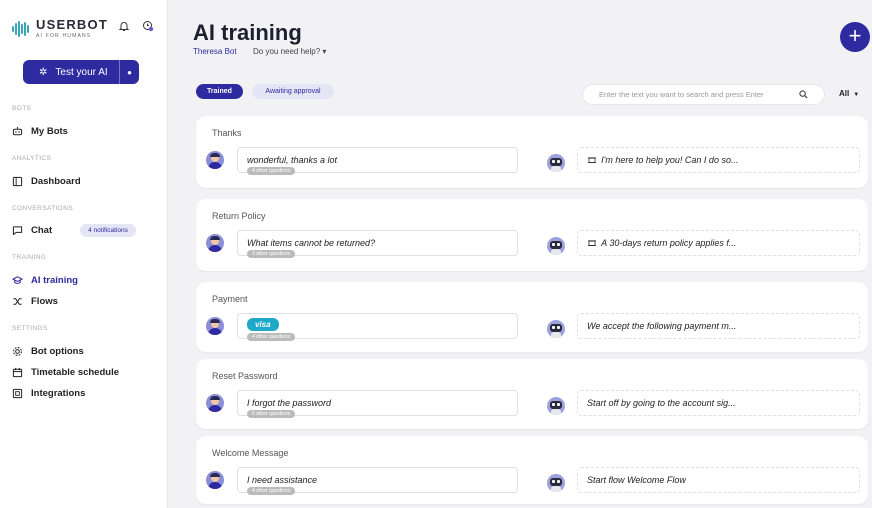  What do you see at coordinates (292, 160) in the screenshot?
I see `question-text: wonderful, thanks a lot` at bounding box center [292, 160].